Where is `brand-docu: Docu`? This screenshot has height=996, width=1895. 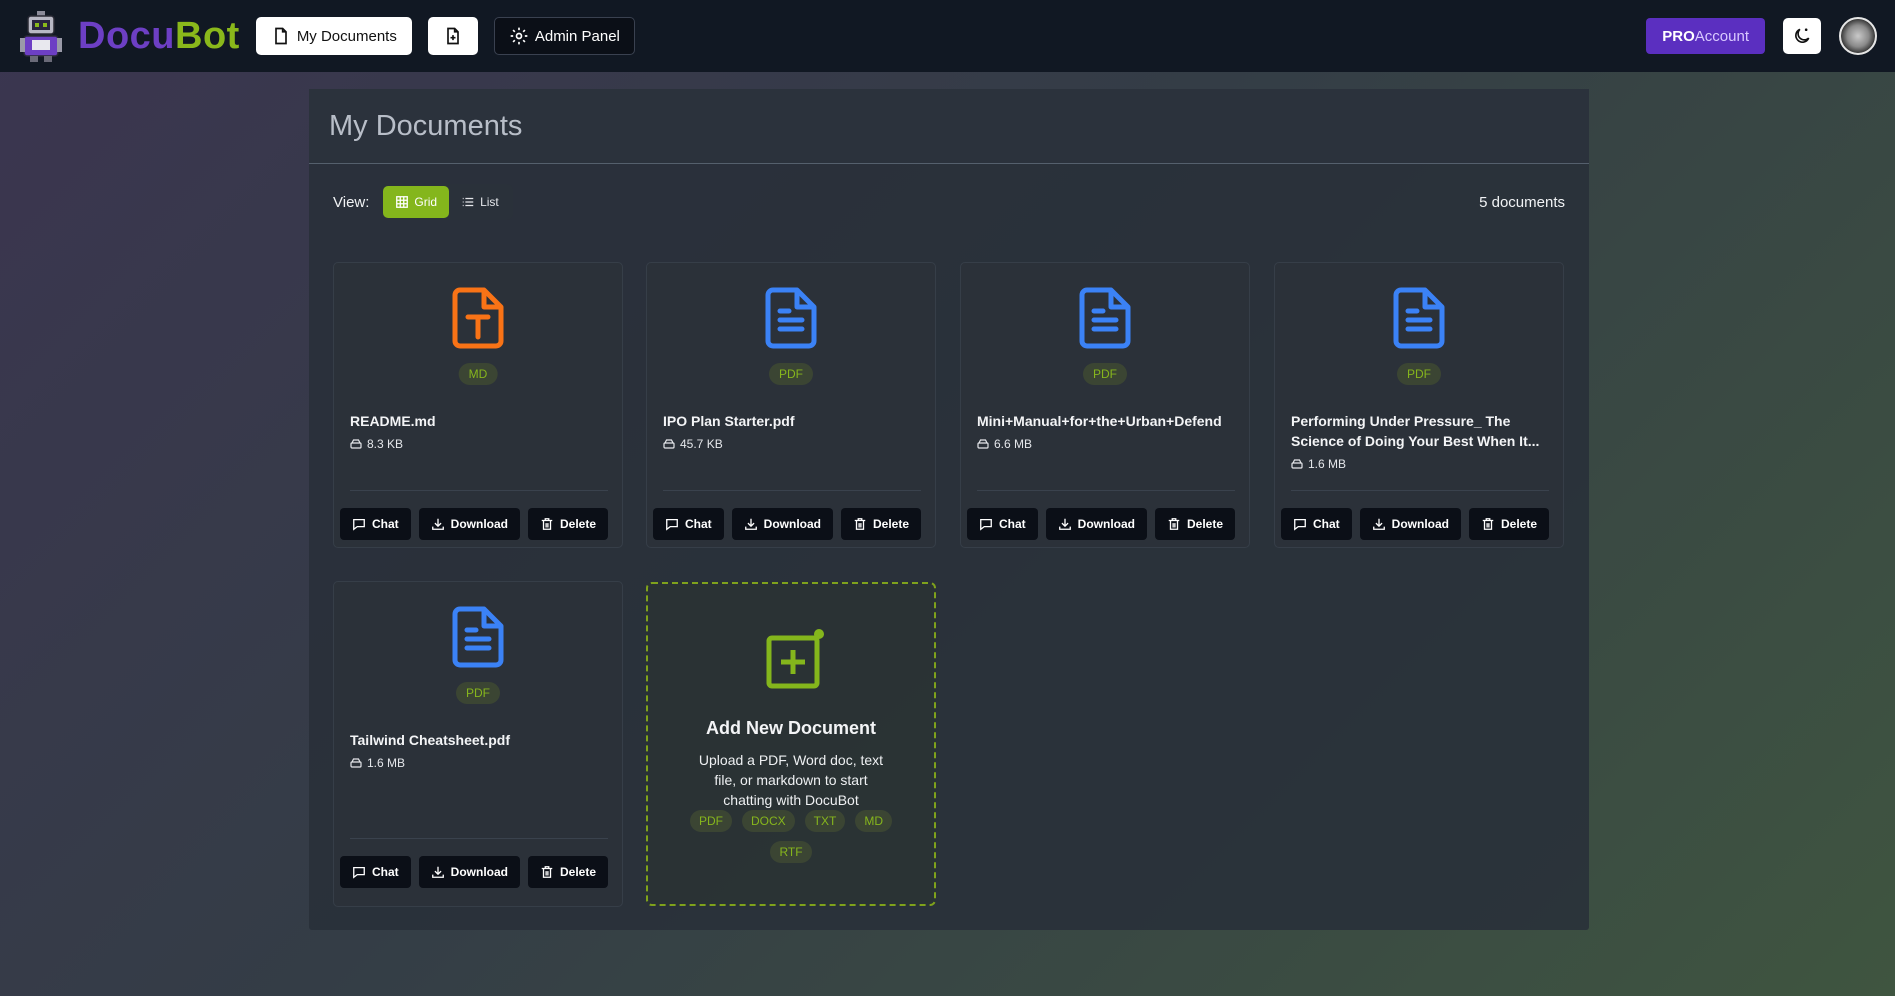 brand-docu: Docu is located at coordinates (126, 35).